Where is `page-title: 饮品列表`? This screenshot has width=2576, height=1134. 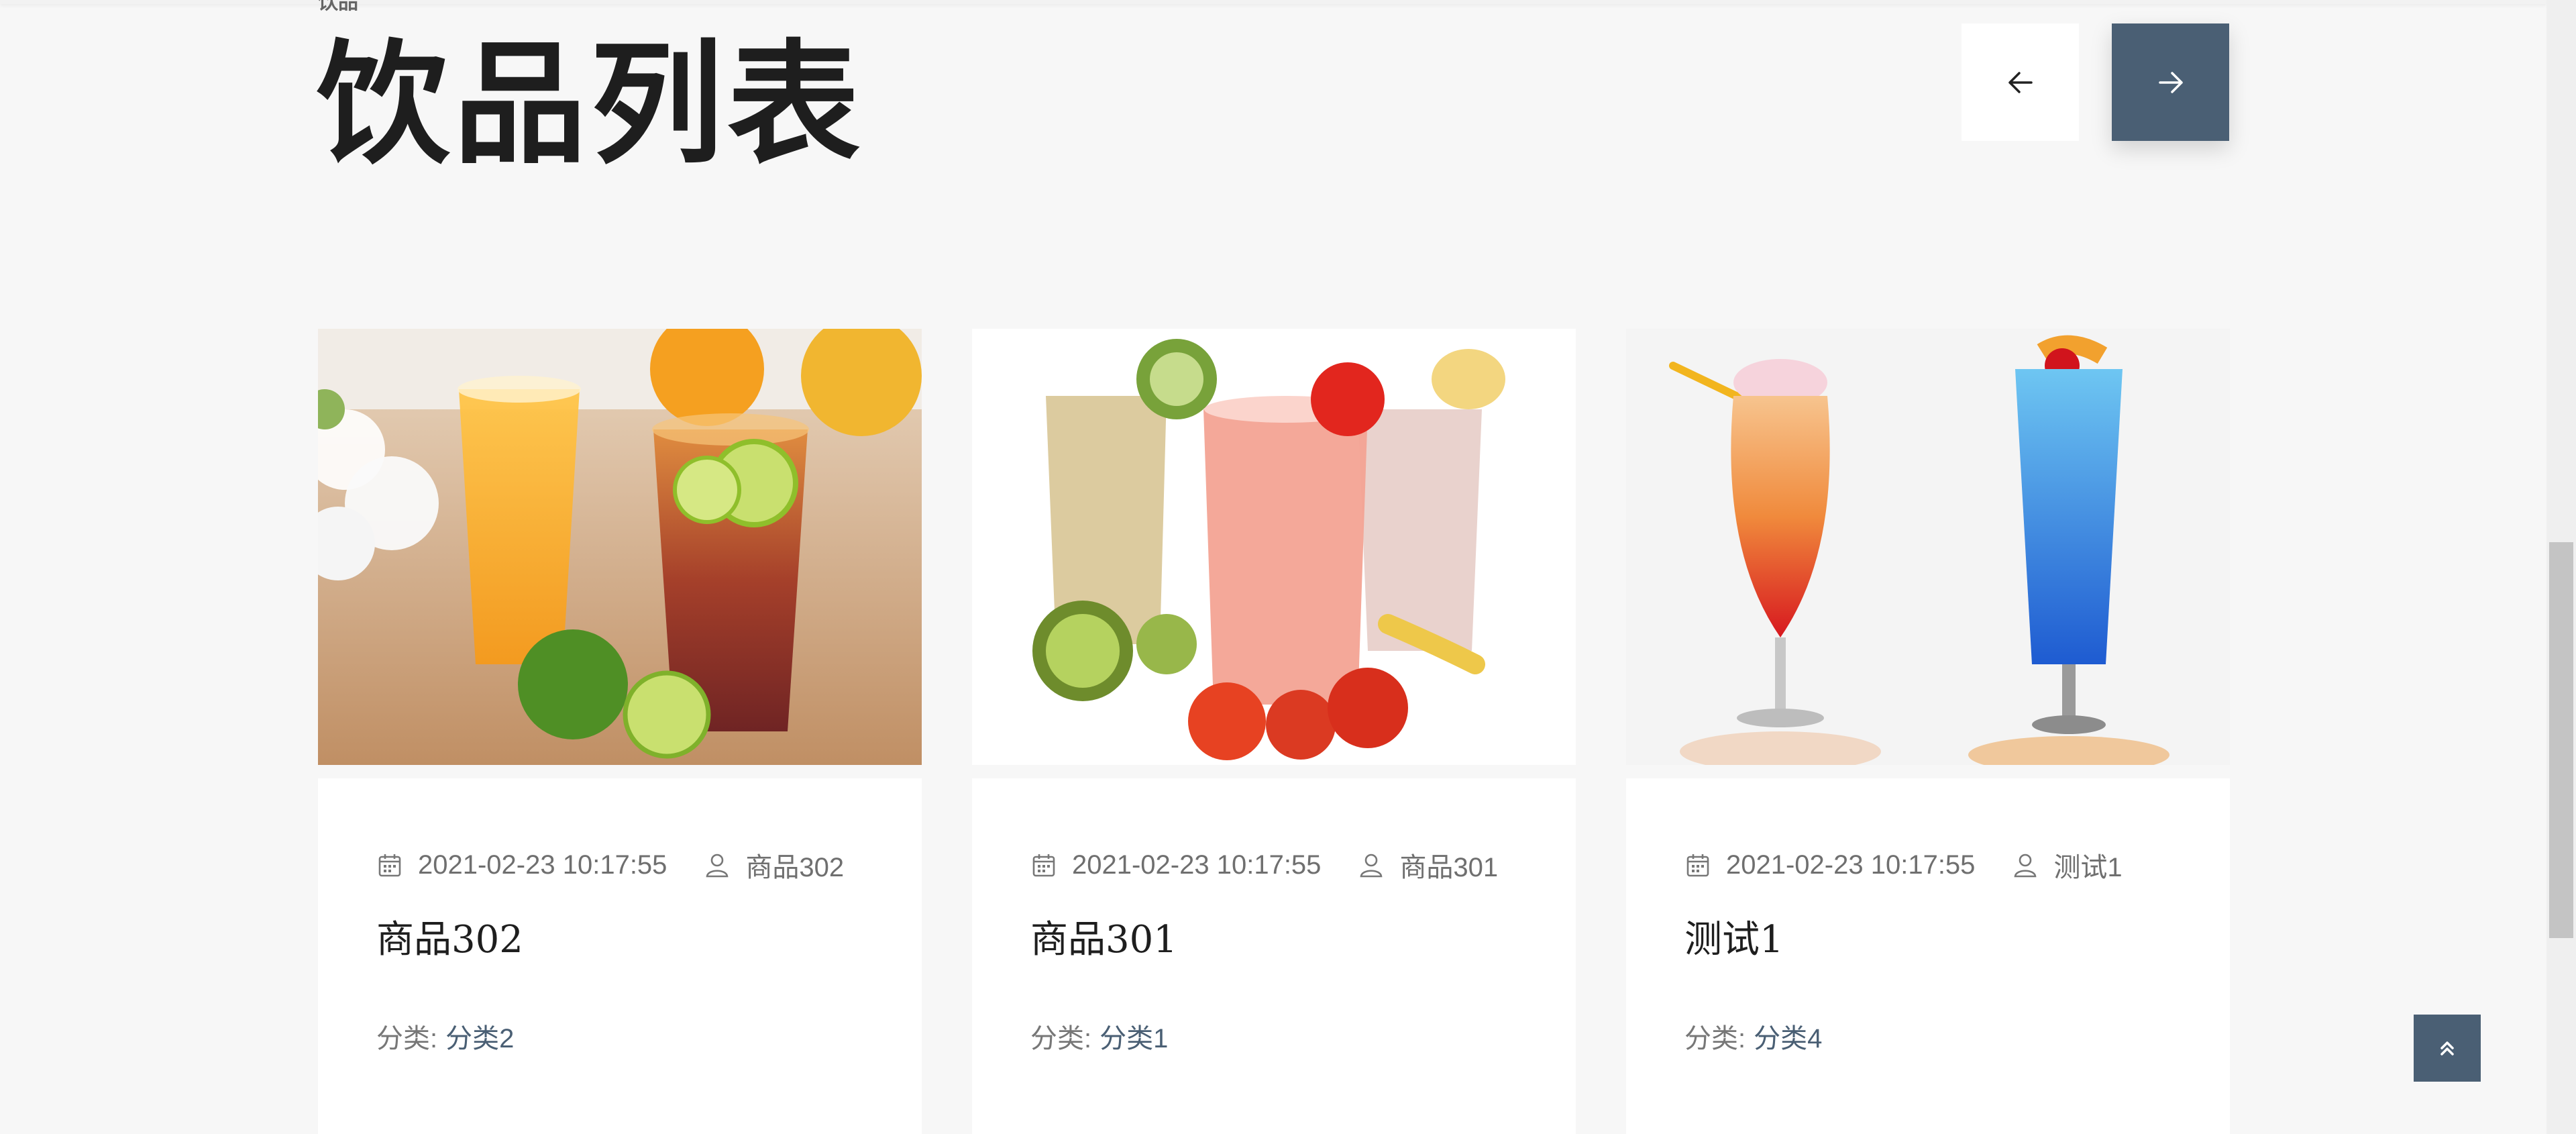 page-title: 饮品列表 is located at coordinates (590, 103).